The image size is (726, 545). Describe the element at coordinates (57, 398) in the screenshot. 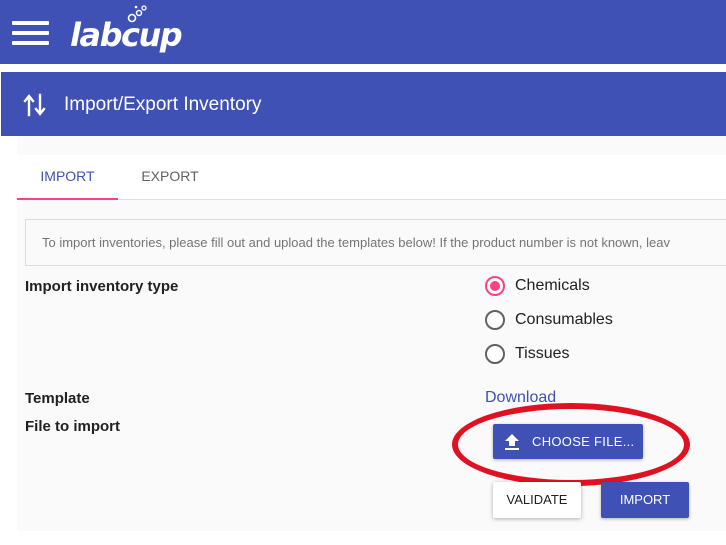

I see `template-label: Template` at that location.